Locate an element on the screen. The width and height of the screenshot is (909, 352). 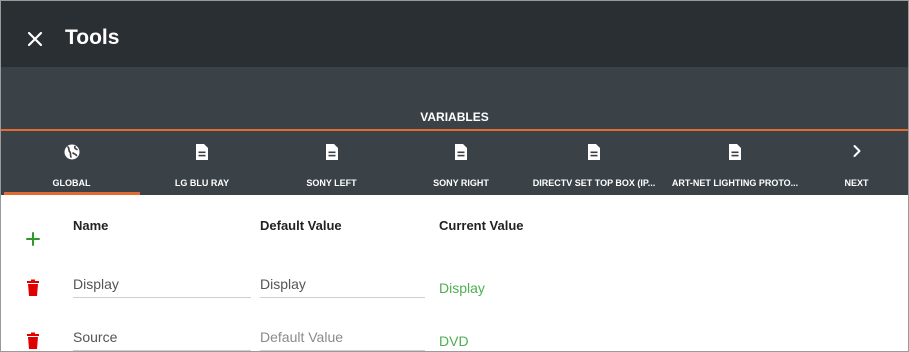
default-value: Display is located at coordinates (283, 284).